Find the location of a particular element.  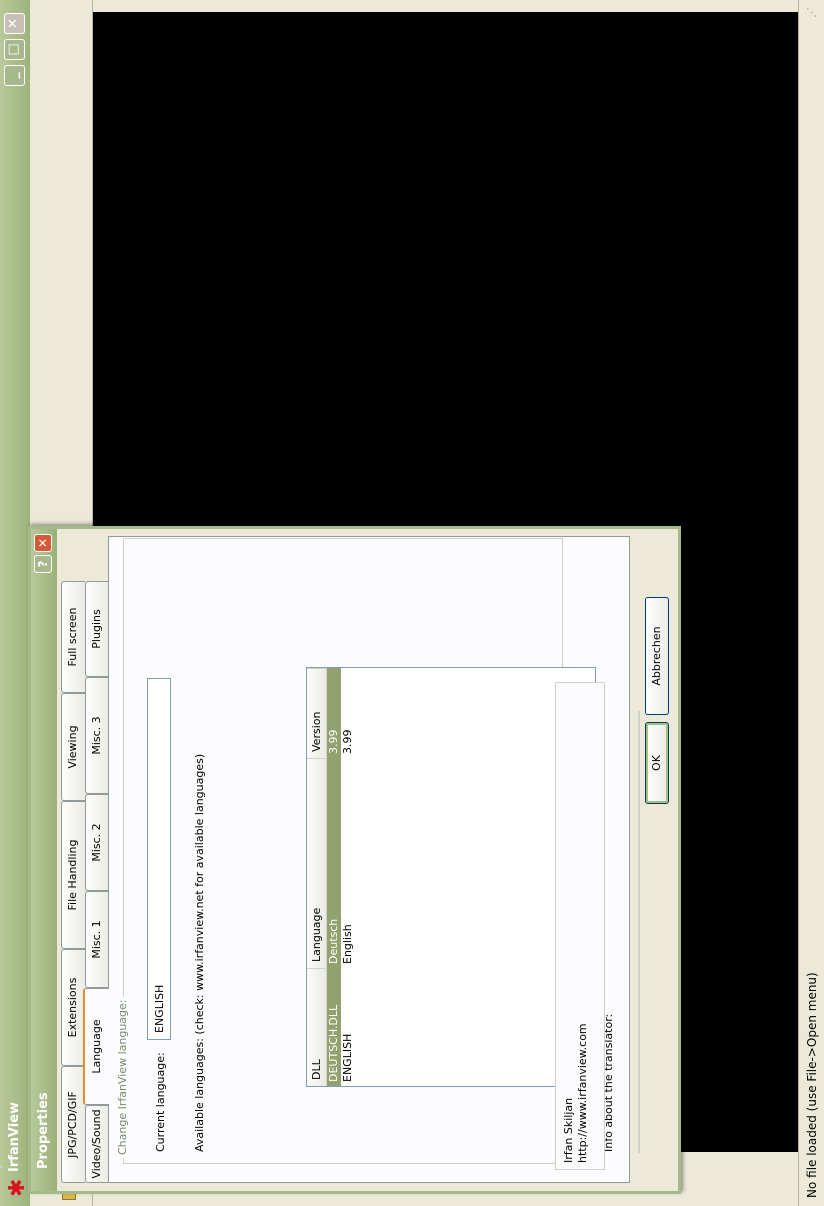

list-item: DEUTSCH.DLL Deutsch 3.99 is located at coordinates (334, 877).